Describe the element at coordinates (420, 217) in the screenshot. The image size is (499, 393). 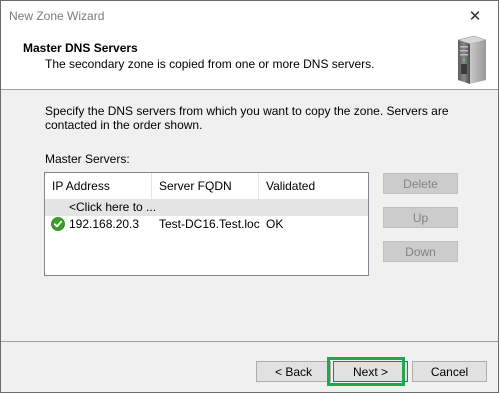
I see `up-button: Up` at that location.